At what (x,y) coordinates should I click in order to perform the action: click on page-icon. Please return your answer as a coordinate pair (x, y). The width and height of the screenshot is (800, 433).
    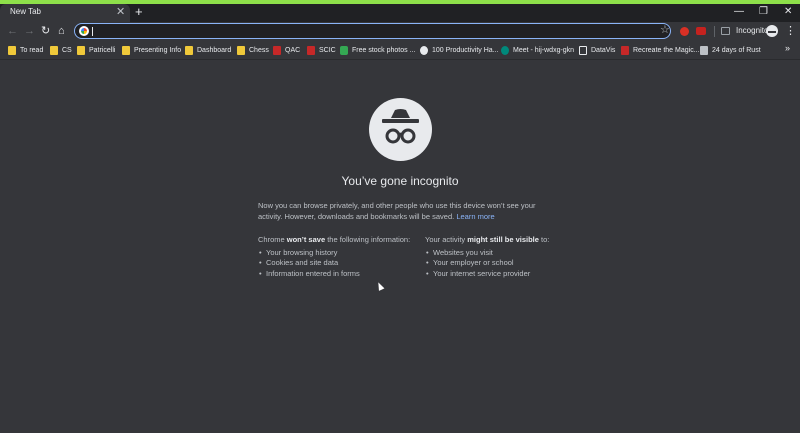
    Looking at the image, I should click on (583, 50).